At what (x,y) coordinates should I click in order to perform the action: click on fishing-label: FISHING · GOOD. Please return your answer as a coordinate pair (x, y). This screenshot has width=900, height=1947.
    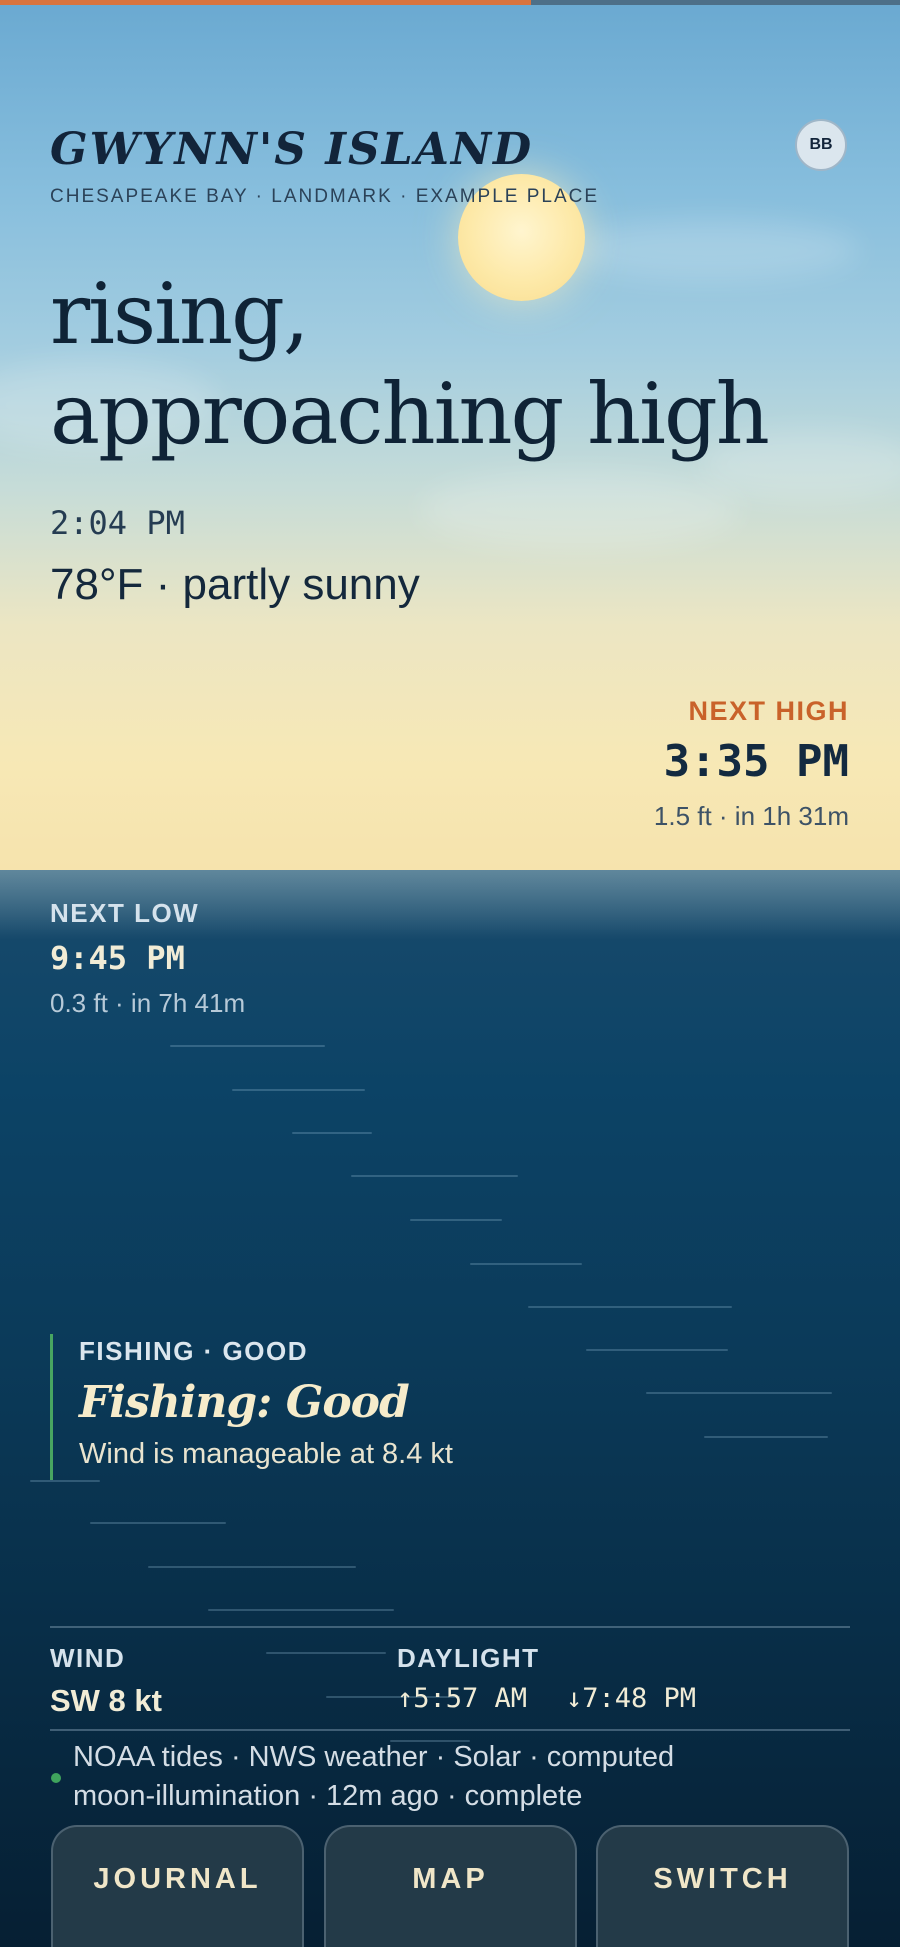
    Looking at the image, I should click on (193, 1351).